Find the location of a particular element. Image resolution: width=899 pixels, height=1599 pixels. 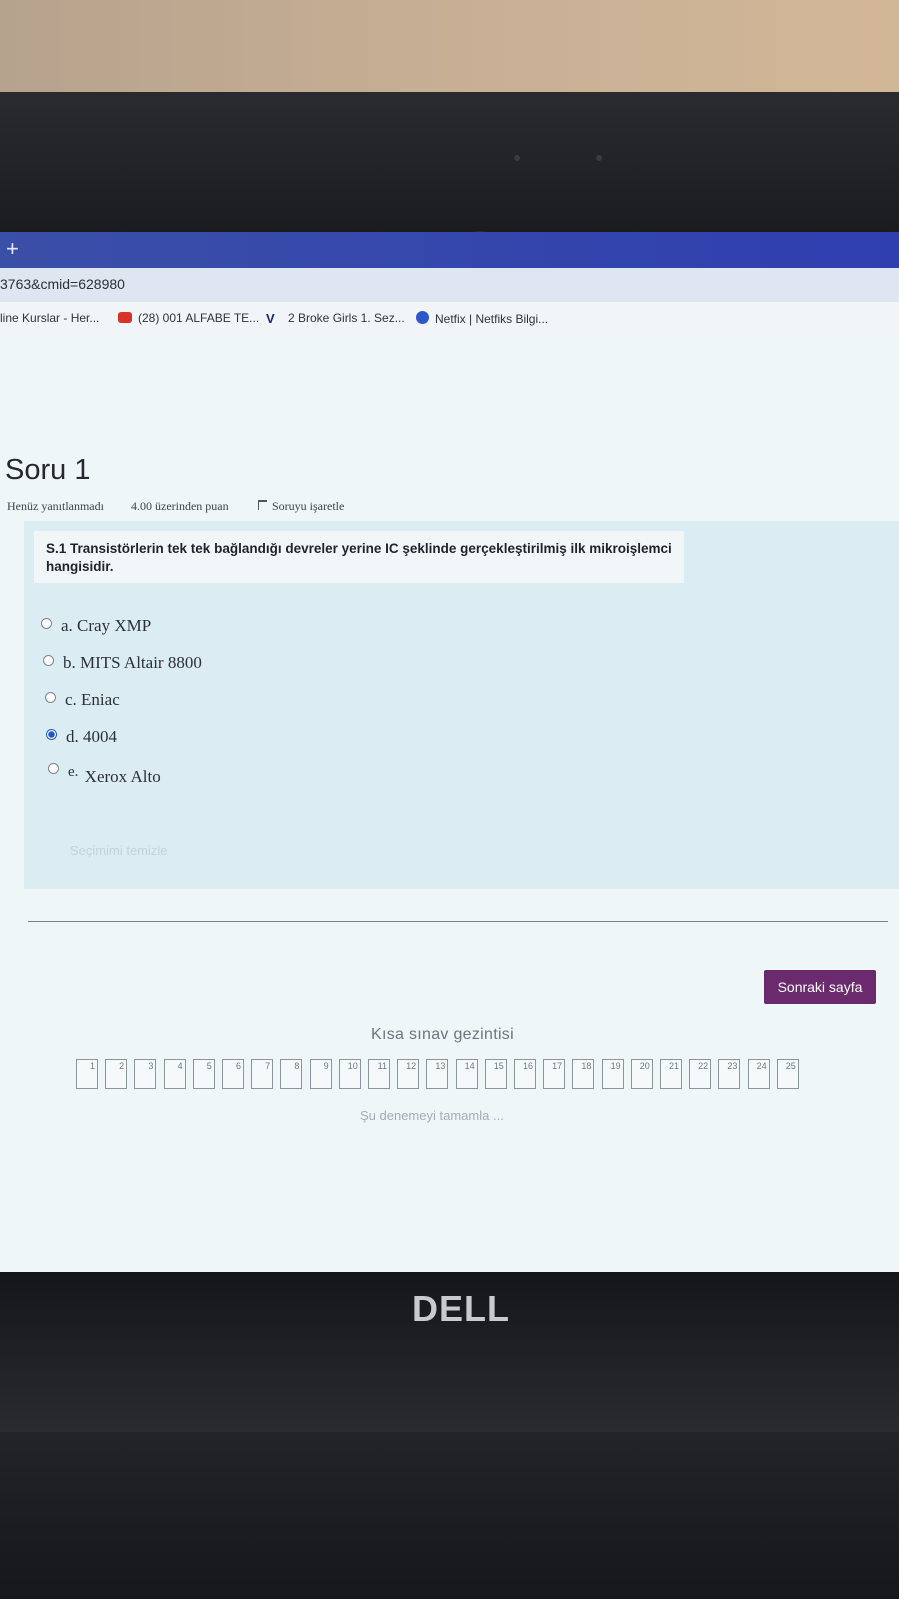

answer-status: Henüz yanıtlanmadı is located at coordinates (55, 506).